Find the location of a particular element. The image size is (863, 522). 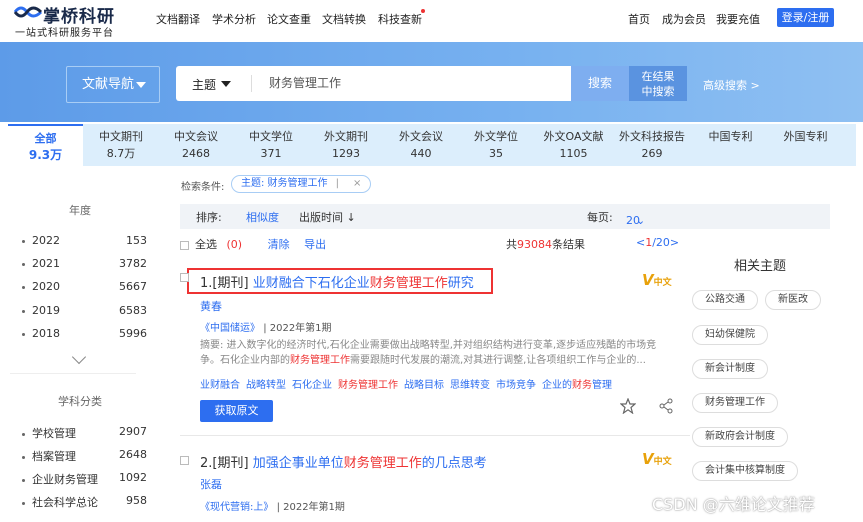

result-index: 2. is located at coordinates (206, 463).